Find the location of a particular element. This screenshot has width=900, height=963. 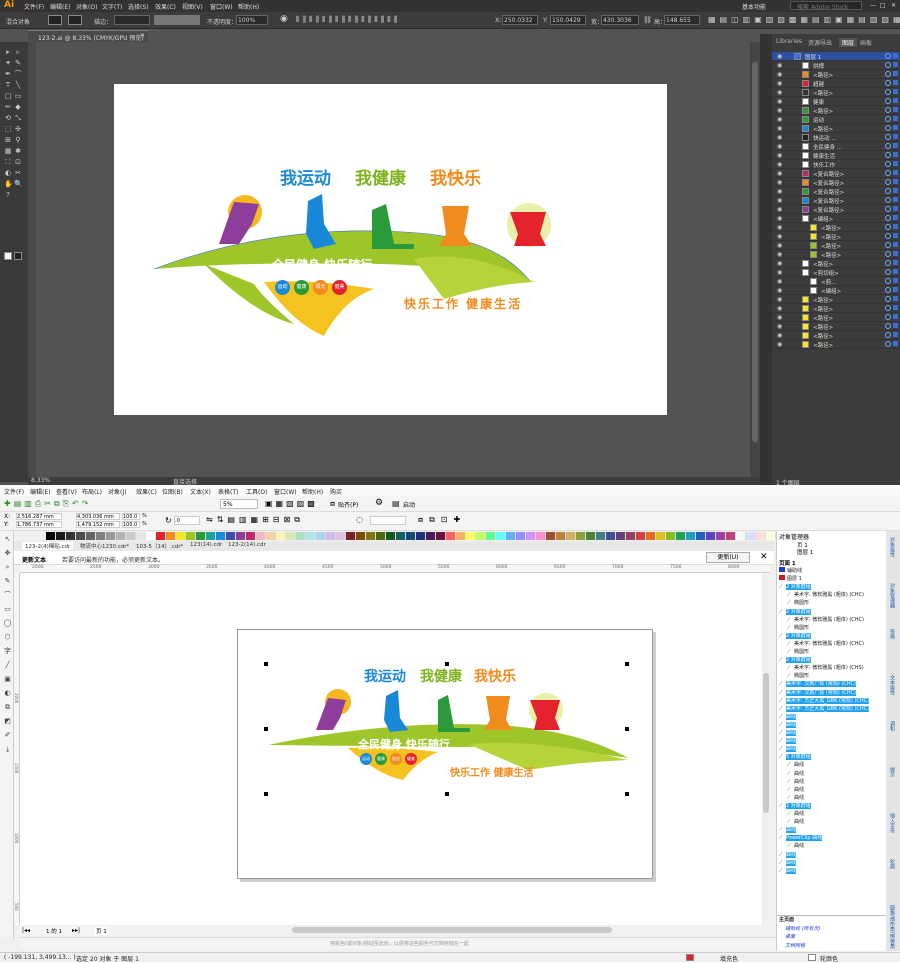

cd-launch-icon: ▤ is located at coordinates (396, 503).